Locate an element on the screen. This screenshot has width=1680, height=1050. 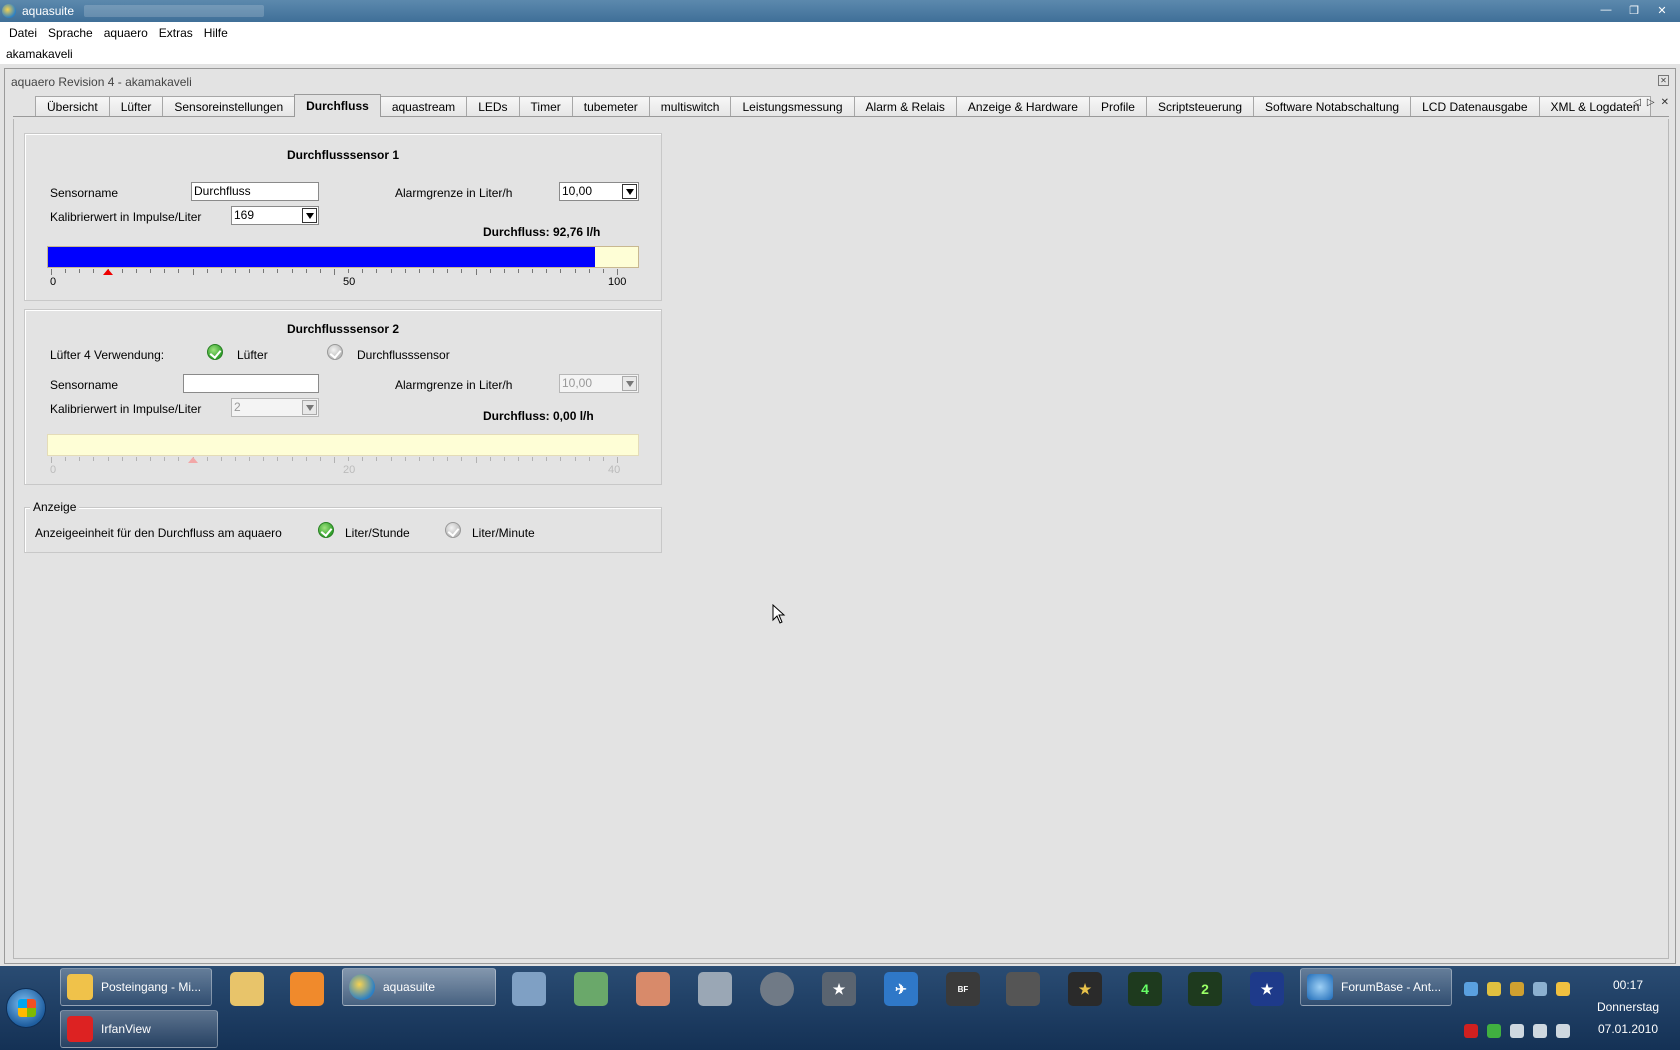
tab-luefter: Lüfter is located at coordinates (136, 106).